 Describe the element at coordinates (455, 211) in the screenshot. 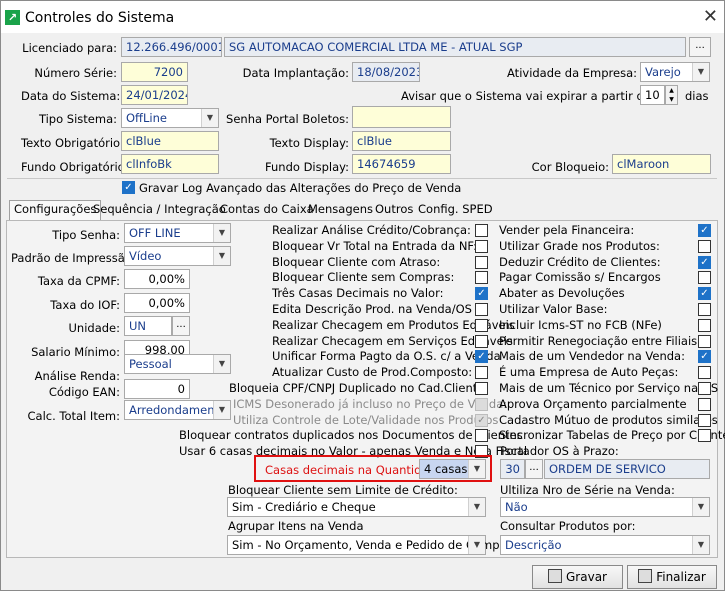

I see `tab-config-sped: Config. SPED` at that location.